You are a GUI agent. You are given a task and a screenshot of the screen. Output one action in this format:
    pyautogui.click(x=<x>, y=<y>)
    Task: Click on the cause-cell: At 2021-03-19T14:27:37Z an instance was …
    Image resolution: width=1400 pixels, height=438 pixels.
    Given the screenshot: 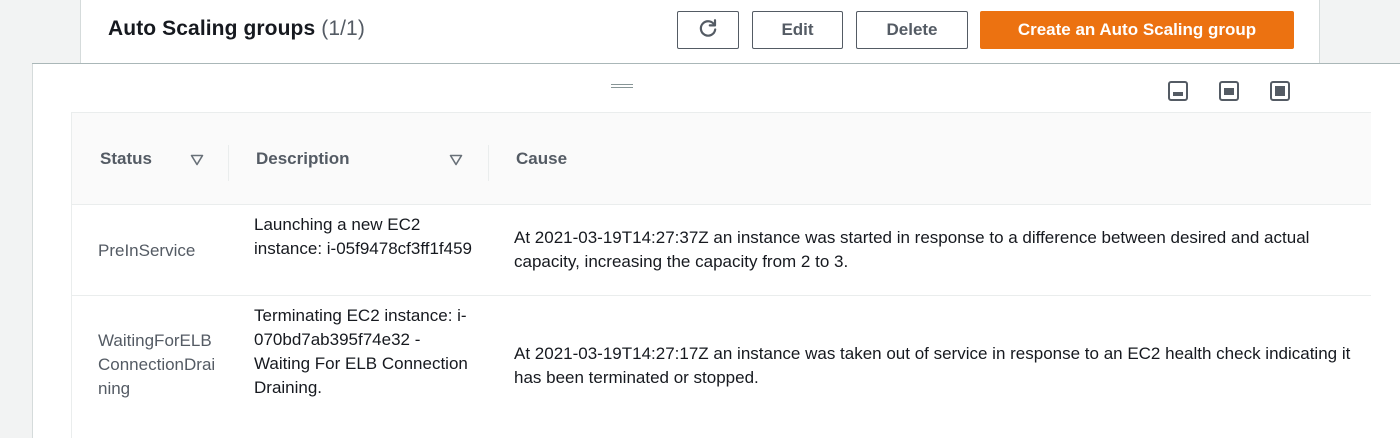 What is the action you would take?
    pyautogui.click(x=912, y=249)
    